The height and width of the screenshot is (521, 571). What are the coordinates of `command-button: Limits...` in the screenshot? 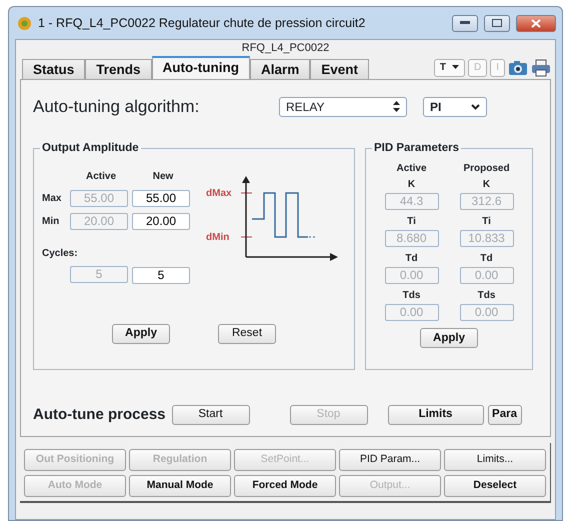 It's located at (495, 460).